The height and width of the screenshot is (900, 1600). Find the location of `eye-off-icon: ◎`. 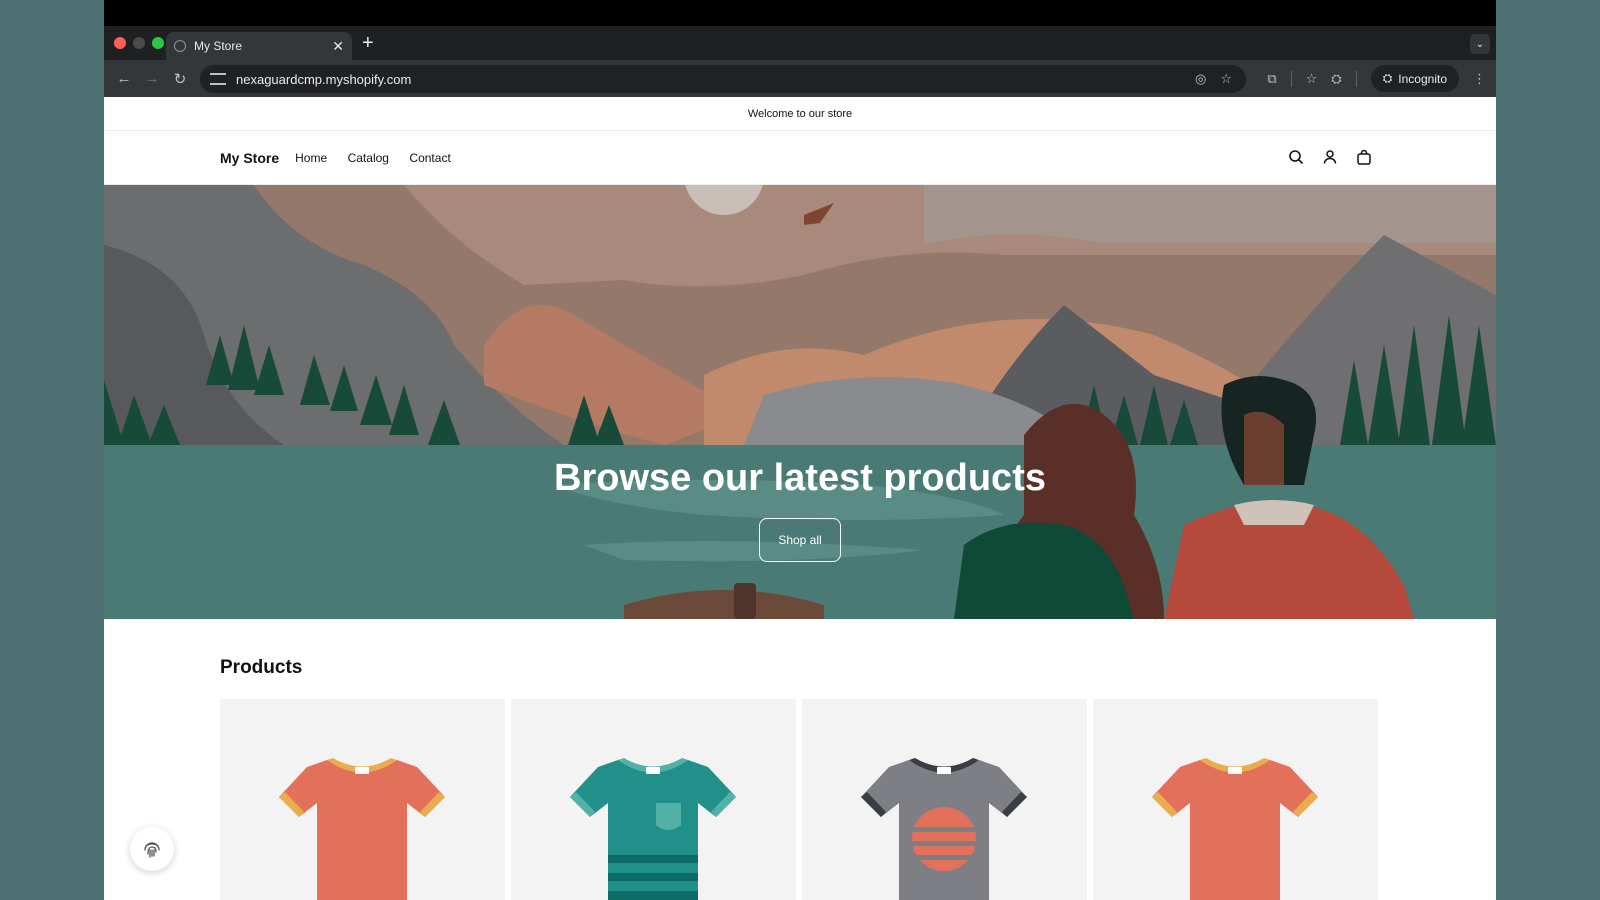

eye-off-icon: ◎ is located at coordinates (1200, 79).